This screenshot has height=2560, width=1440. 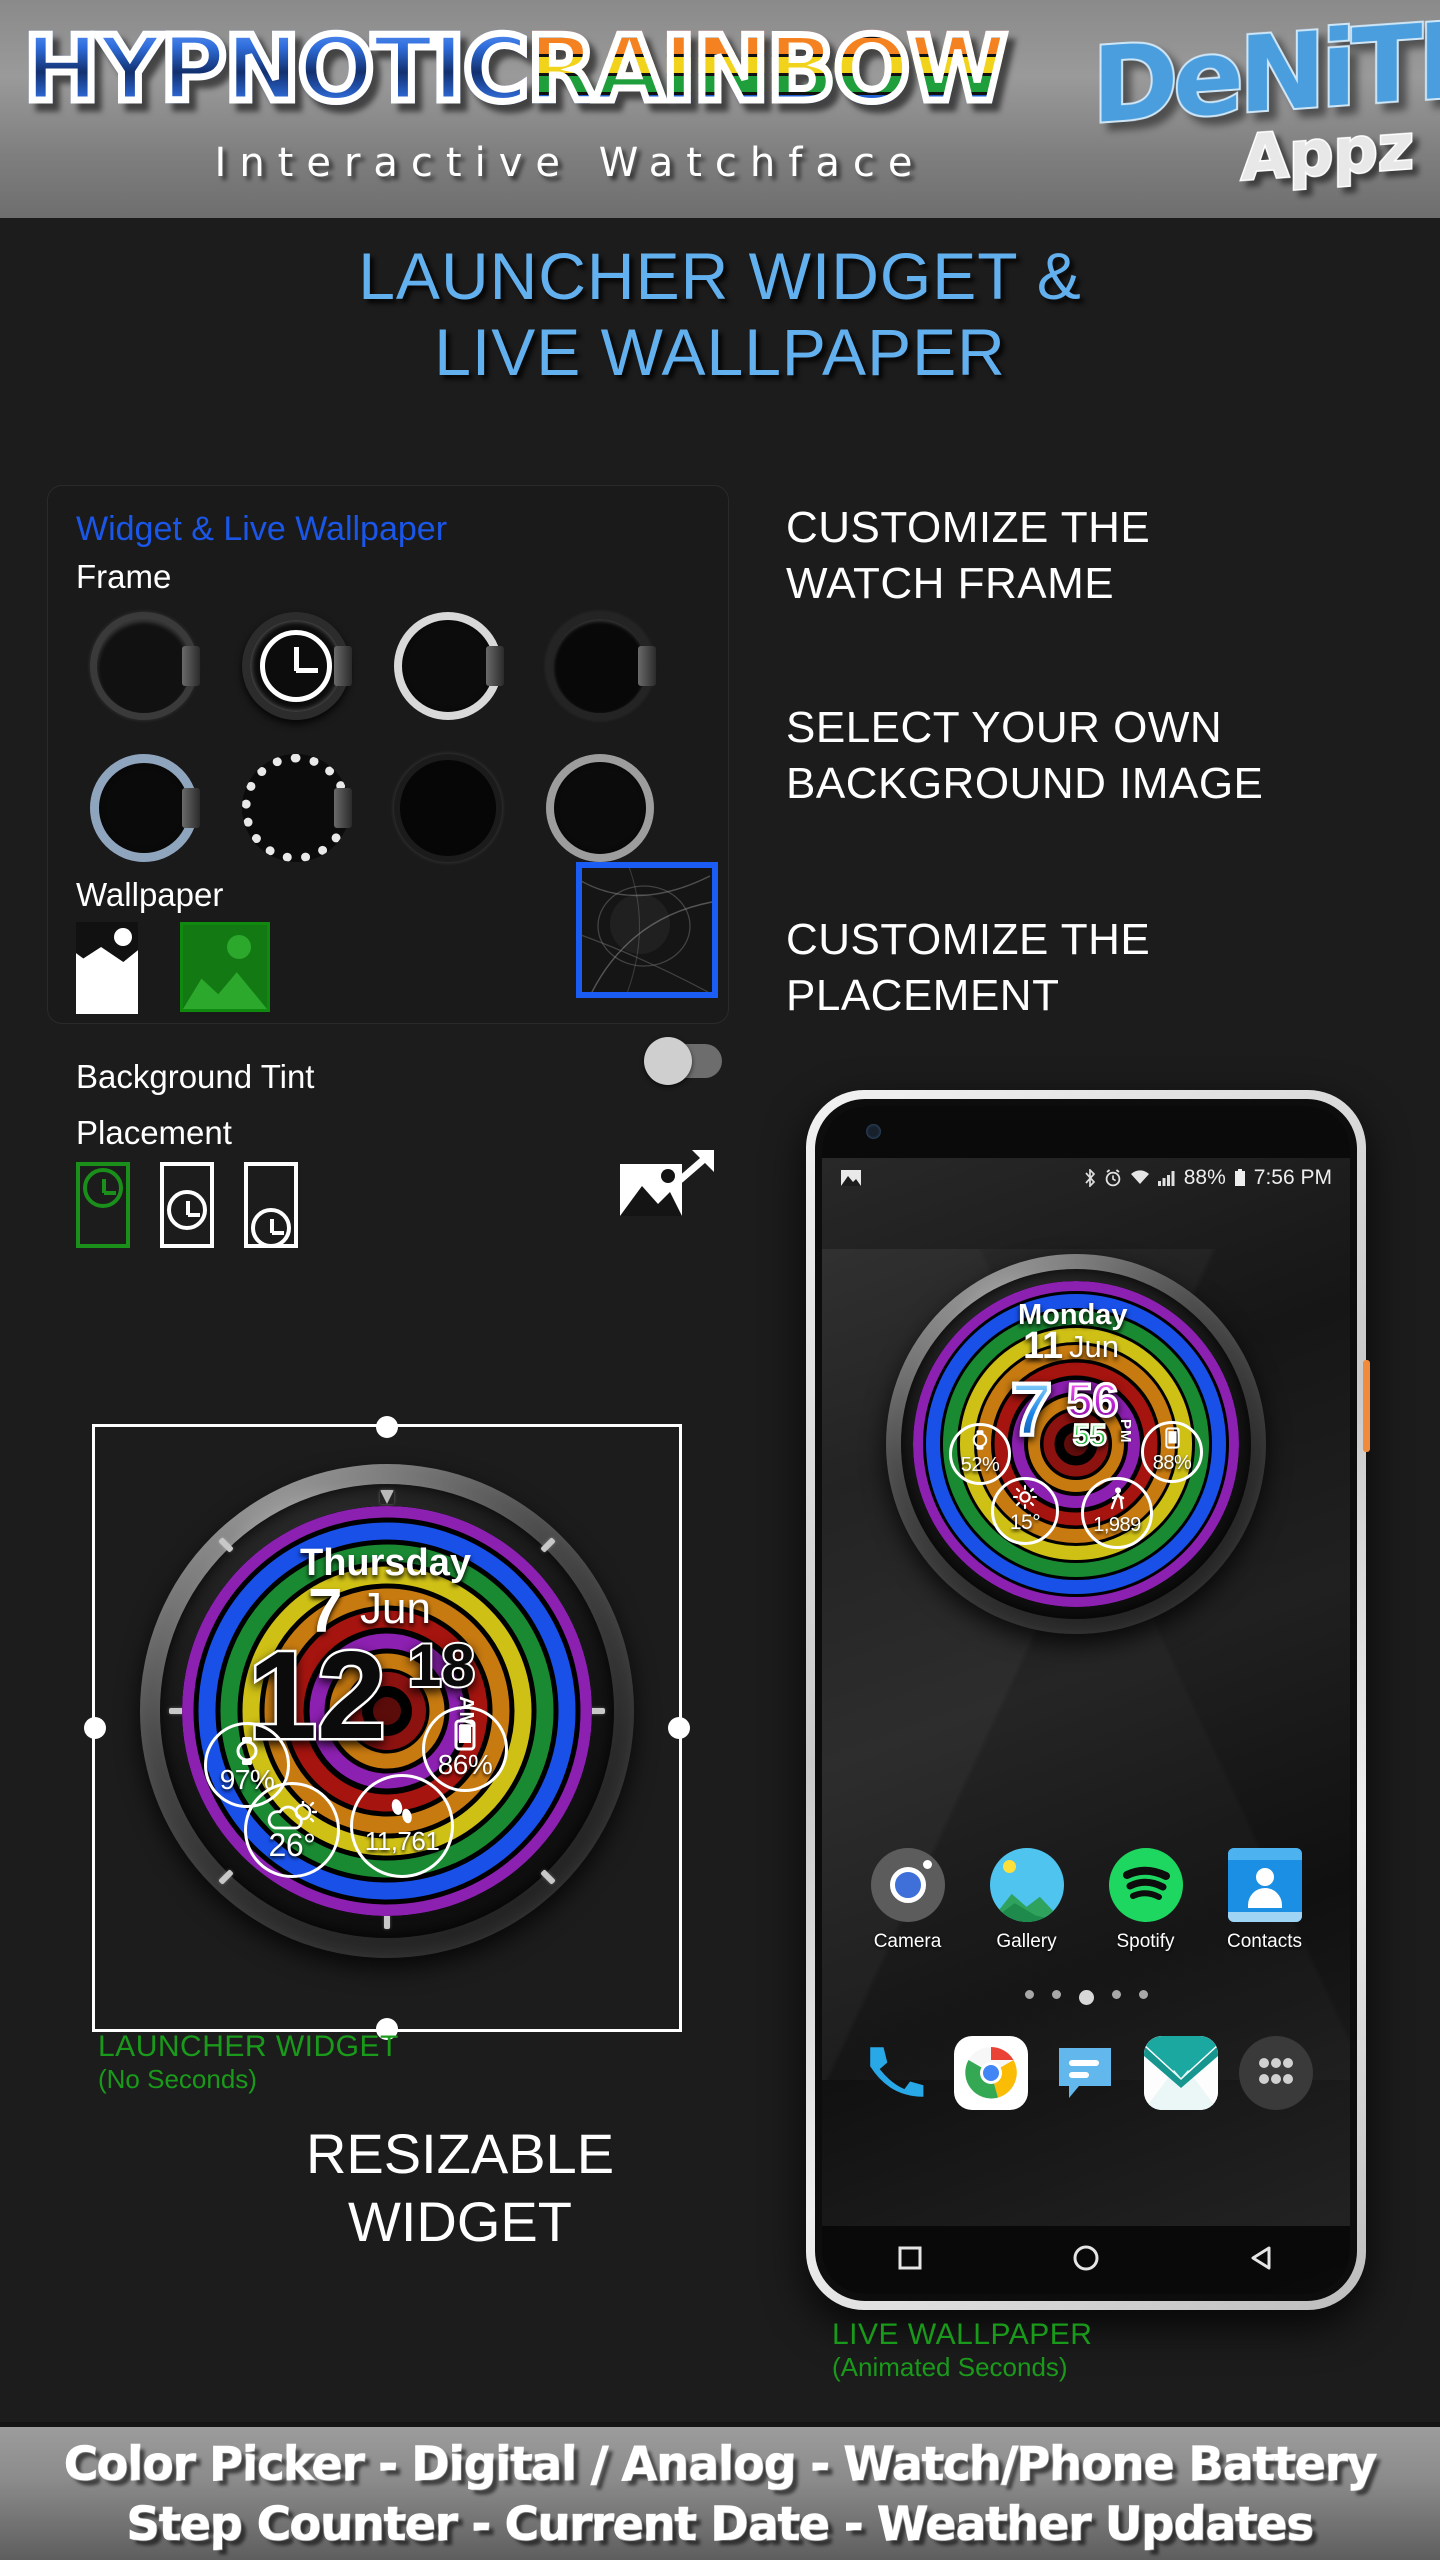 What do you see at coordinates (248, 2046) in the screenshot?
I see `launcher-caption-line1: LAUNCHER WIDGET` at bounding box center [248, 2046].